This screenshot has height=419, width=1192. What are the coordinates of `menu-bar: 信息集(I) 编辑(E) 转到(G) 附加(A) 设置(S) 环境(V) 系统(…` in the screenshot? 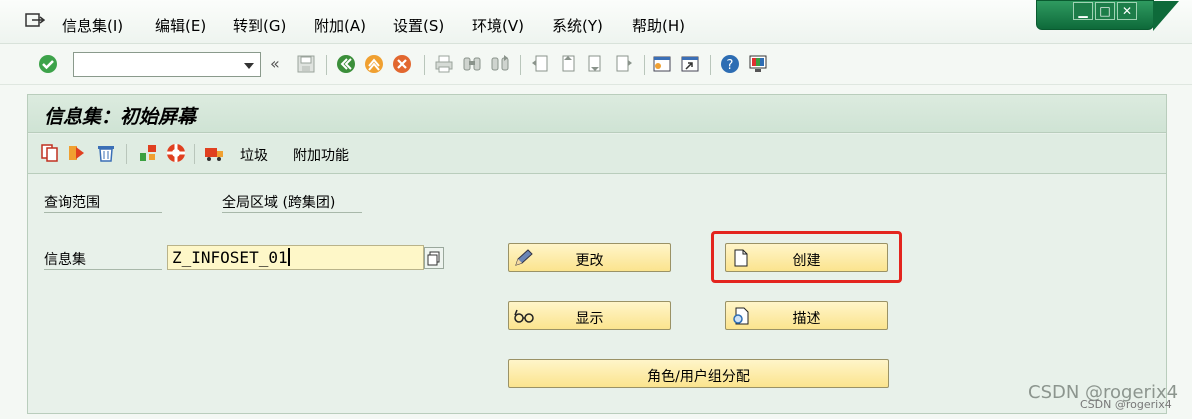 It's located at (596, 22).